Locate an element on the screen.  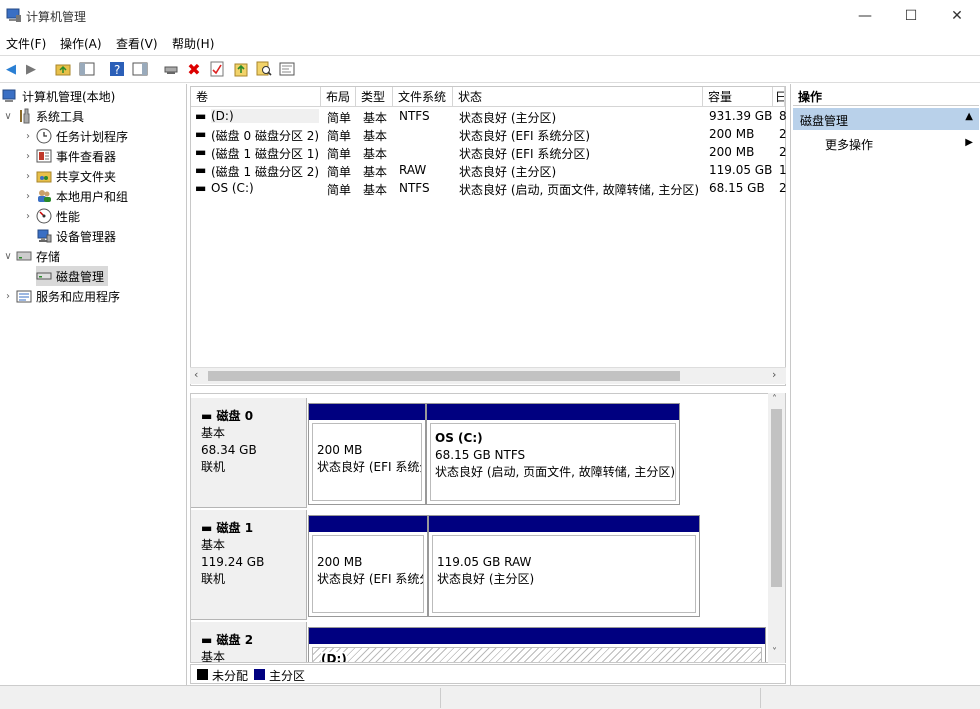
vertical-scrollbar: ˄ ˅ is located at coordinates (776, 528).